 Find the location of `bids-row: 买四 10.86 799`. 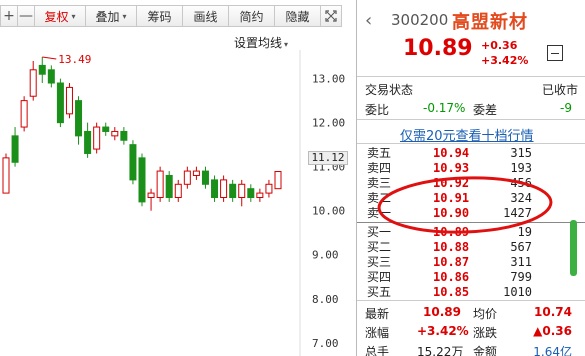

bids-row: 买四 10.86 799 is located at coordinates (464, 277).